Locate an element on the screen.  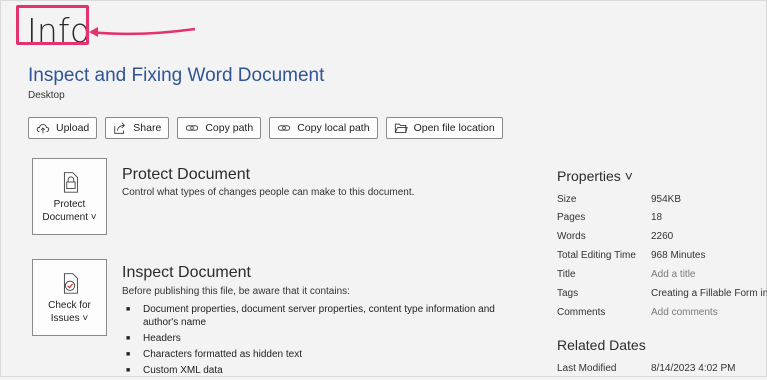
copy-path-label: Copy path is located at coordinates (229, 128).